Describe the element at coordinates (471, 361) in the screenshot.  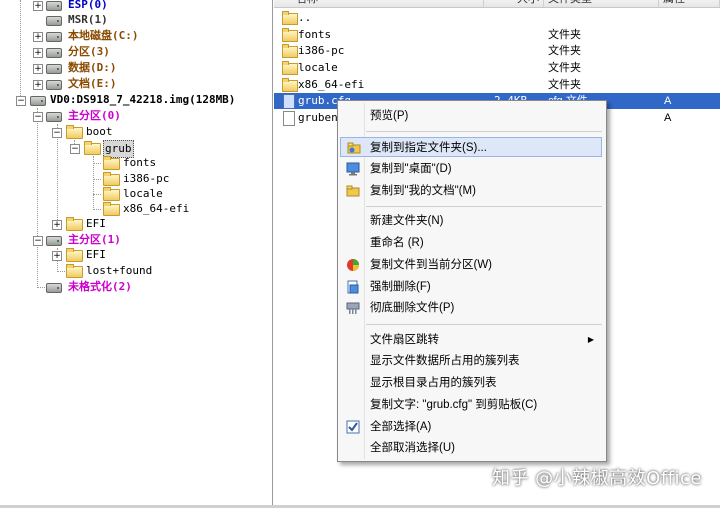
I see `menu-item-file-cluster-list: 显示文件数据所占用的簇列表` at that location.